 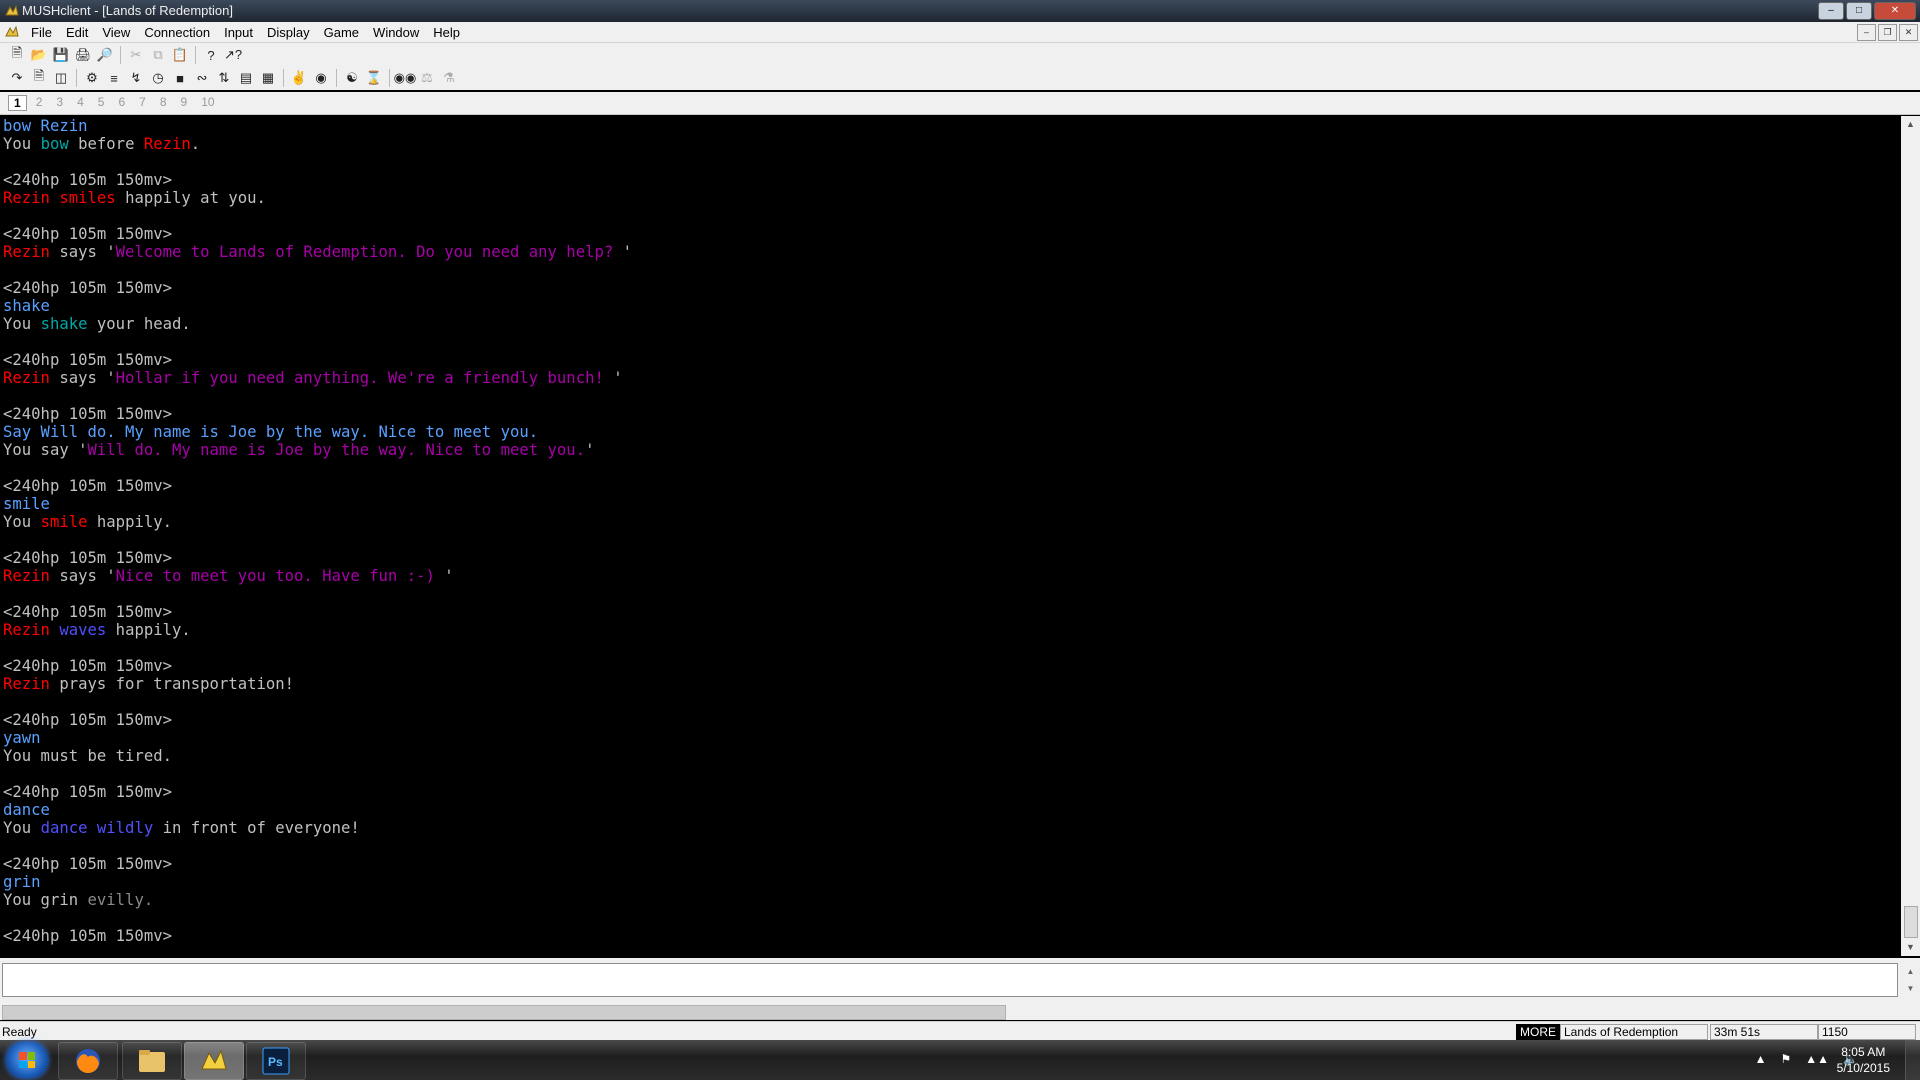 I want to click on split-icon: ◫, so click(x=61, y=78).